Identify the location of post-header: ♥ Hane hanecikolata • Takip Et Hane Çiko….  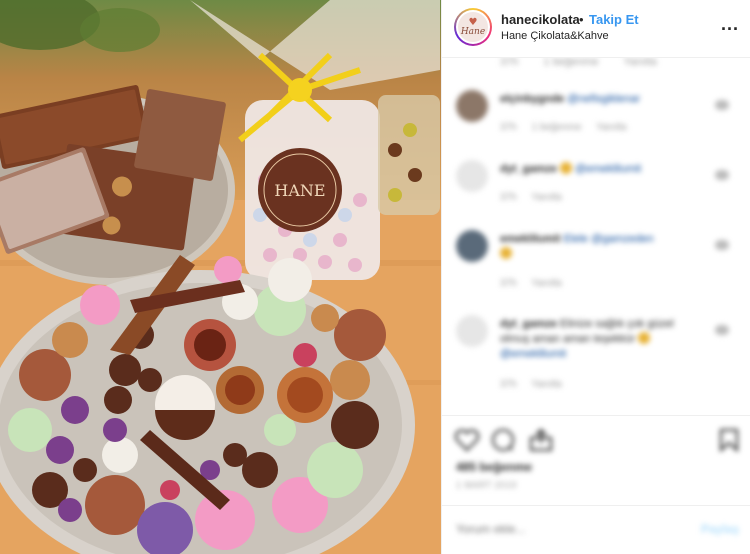
(596, 29).